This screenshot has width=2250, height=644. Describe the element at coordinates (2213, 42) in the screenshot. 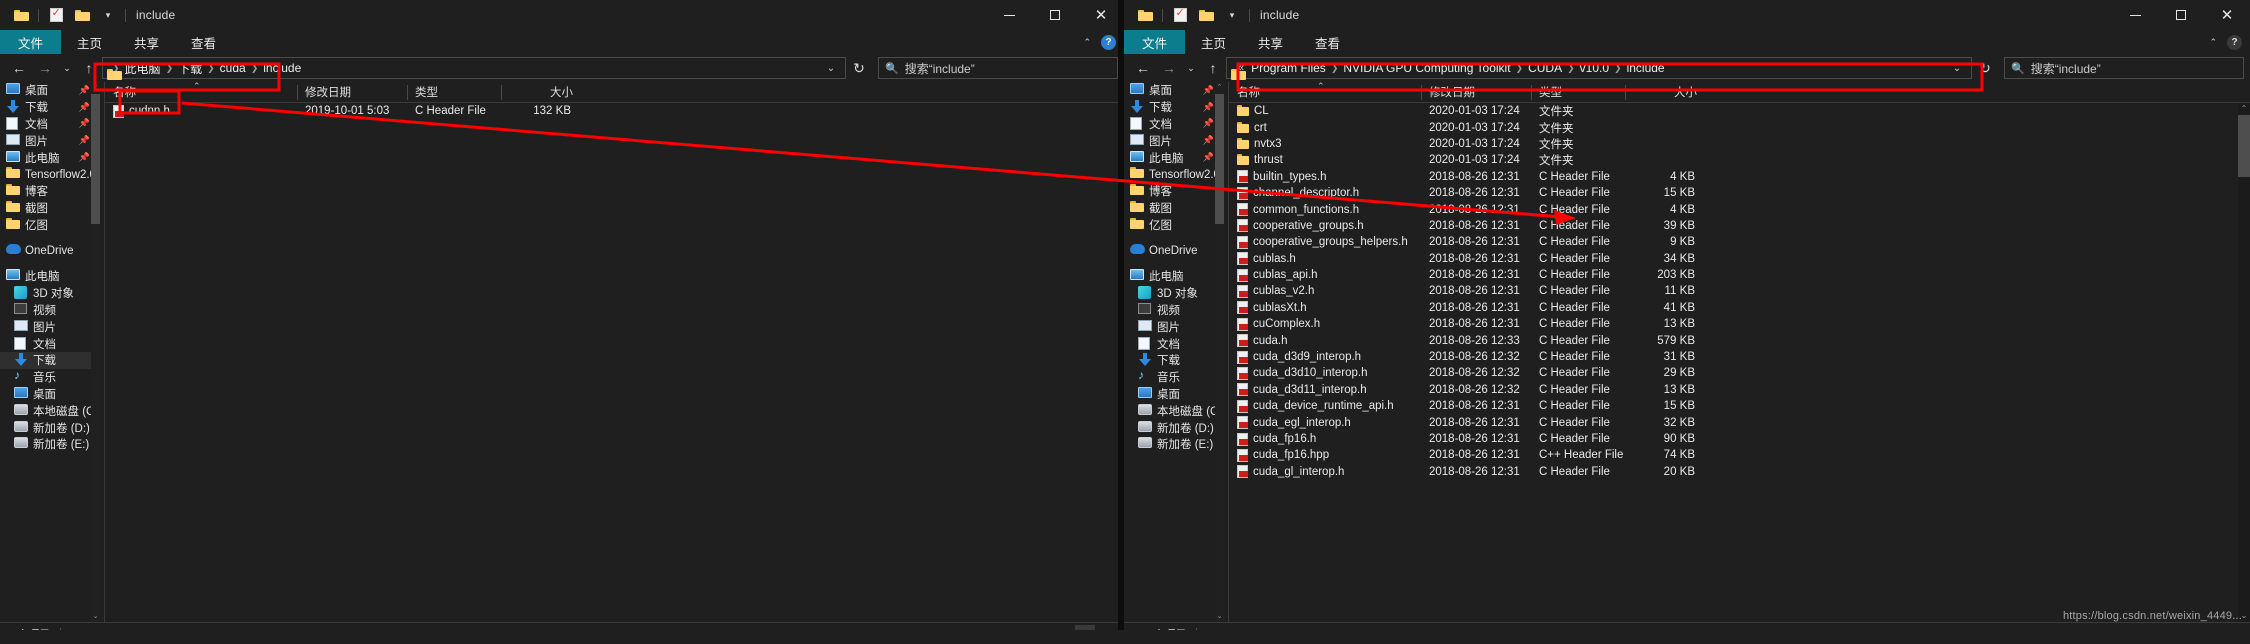

I see `chevron-down-icon: ⌃` at that location.